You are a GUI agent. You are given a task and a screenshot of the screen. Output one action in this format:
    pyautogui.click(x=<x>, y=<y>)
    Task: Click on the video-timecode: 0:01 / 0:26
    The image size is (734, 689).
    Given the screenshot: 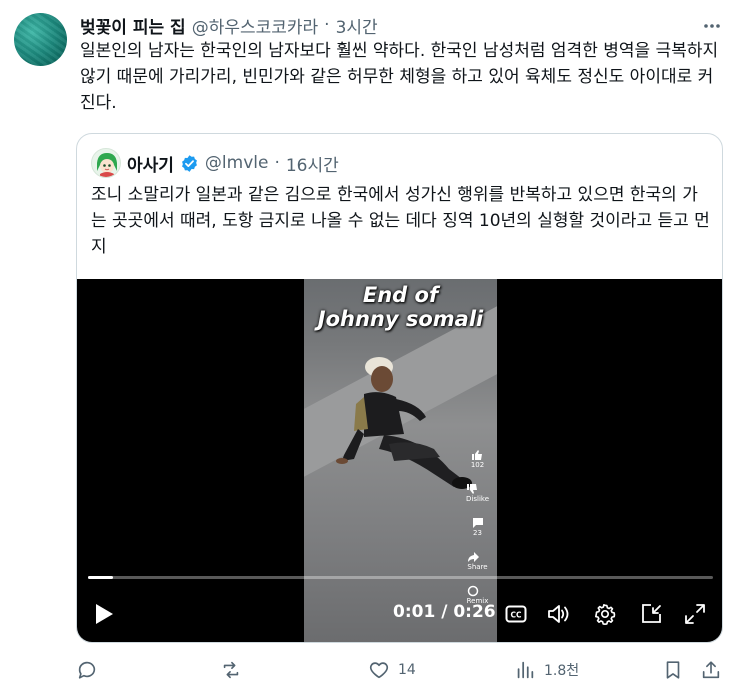 What is the action you would take?
    pyautogui.click(x=444, y=612)
    